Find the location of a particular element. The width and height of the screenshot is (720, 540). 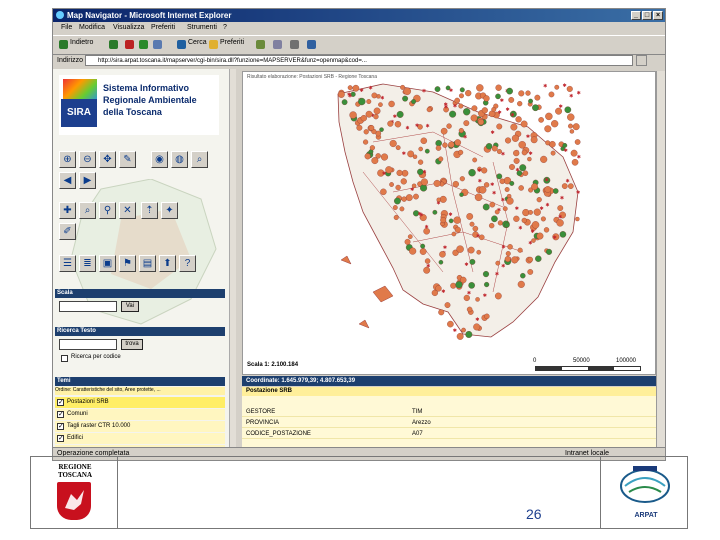

print-icon is located at coordinates (294, 44).